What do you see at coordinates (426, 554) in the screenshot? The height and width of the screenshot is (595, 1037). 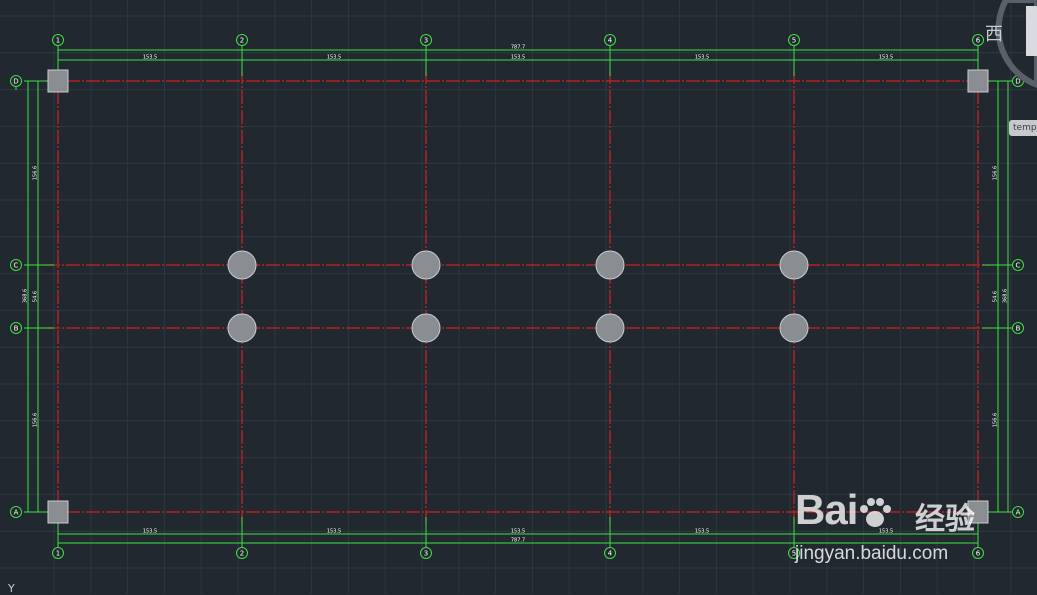 I see `axis-bubble-bottom-3-label: 3` at bounding box center [426, 554].